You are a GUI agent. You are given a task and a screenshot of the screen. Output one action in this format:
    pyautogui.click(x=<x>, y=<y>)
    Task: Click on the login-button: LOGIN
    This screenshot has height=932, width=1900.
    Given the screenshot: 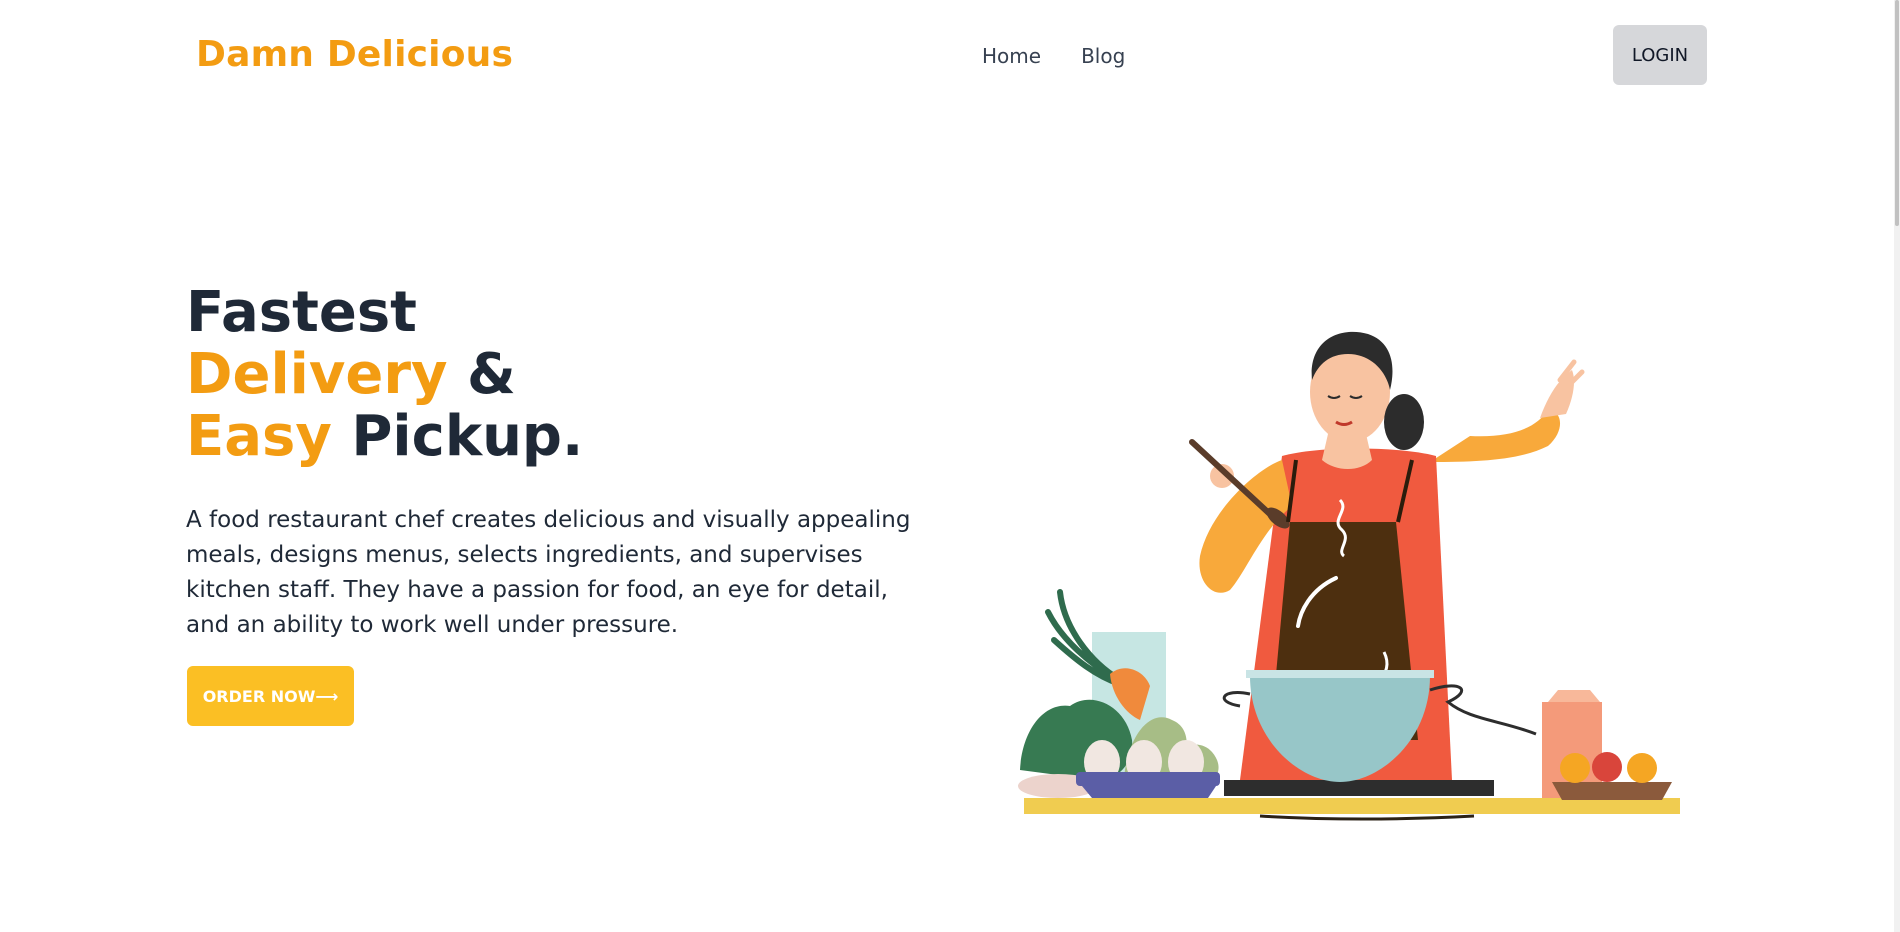 What is the action you would take?
    pyautogui.click(x=1660, y=55)
    